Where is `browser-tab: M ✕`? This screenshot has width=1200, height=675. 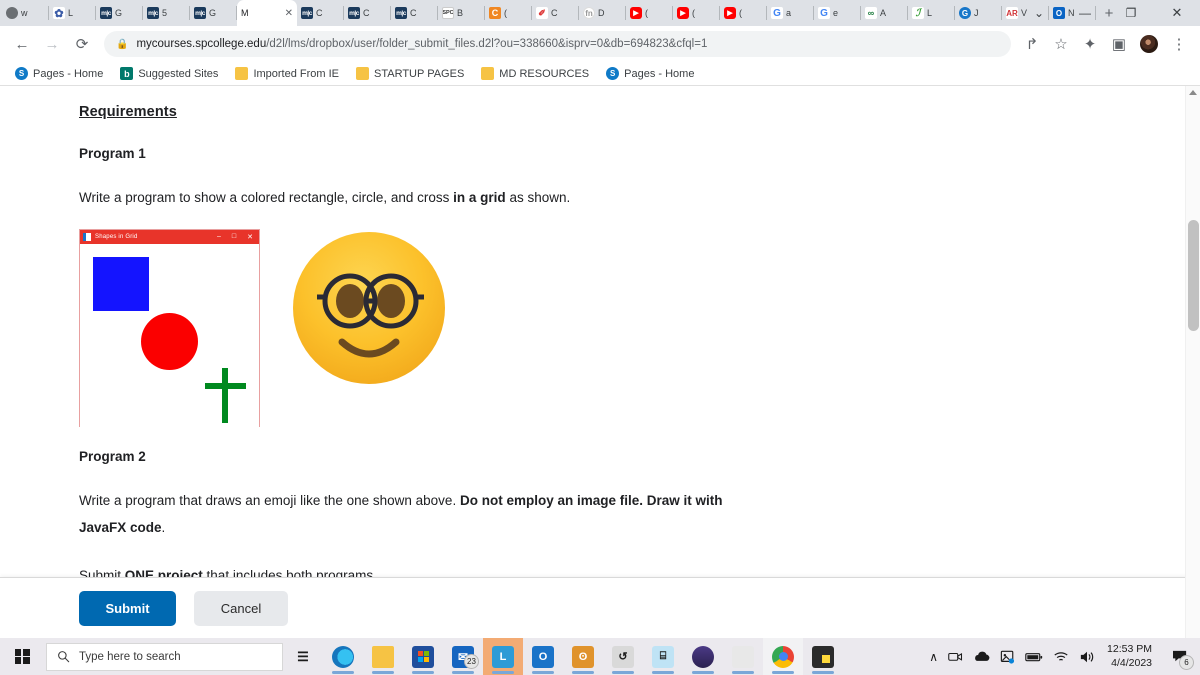 browser-tab: M ✕ is located at coordinates (267, 13).